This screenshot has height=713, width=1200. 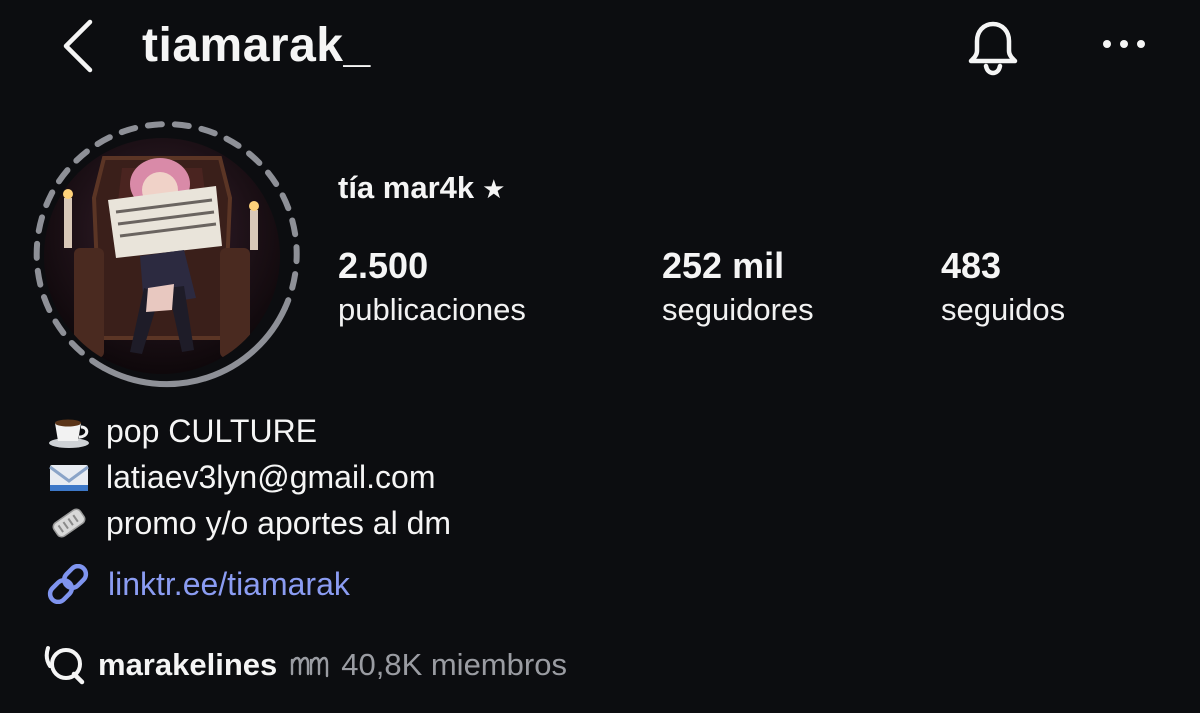 What do you see at coordinates (229, 583) in the screenshot?
I see `link-text: linktr.ee/tiamarak` at bounding box center [229, 583].